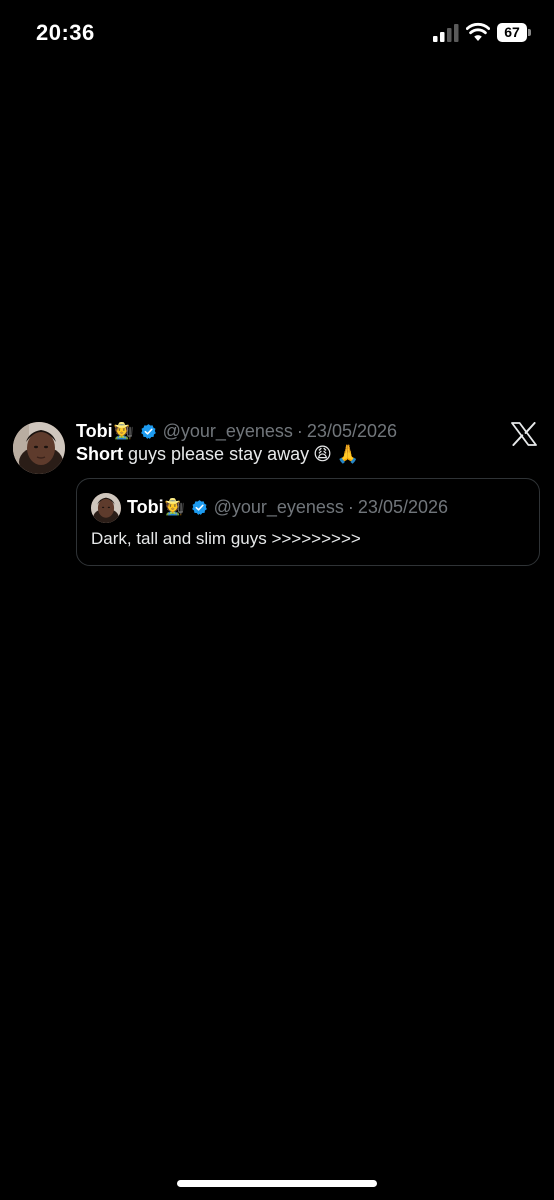 The width and height of the screenshot is (554, 1200). I want to click on quoted-tweet-text: Dark, tall and slim guys >>>>>>>>>, so click(226, 538).